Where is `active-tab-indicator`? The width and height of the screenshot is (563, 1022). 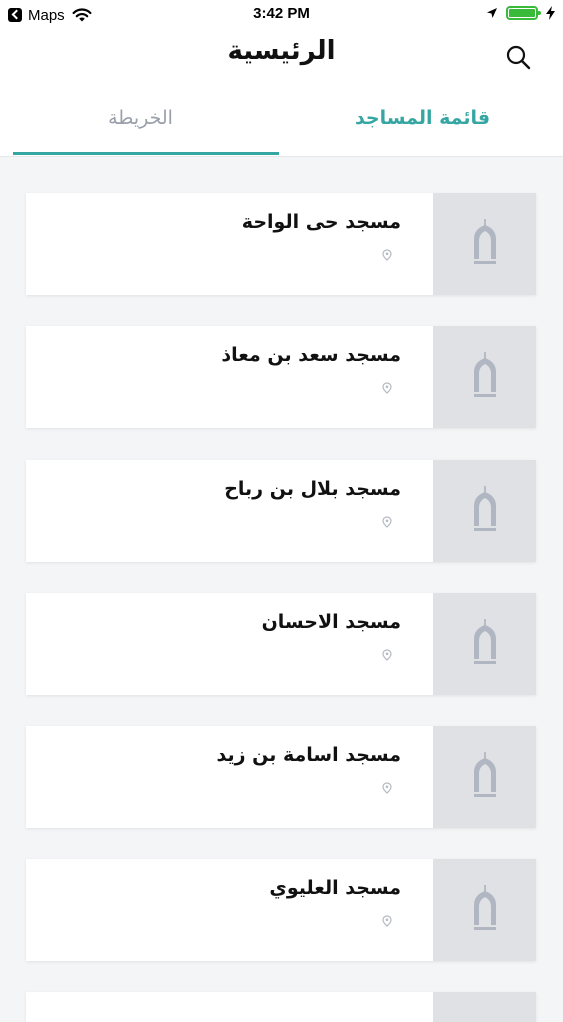
active-tab-indicator is located at coordinates (146, 153).